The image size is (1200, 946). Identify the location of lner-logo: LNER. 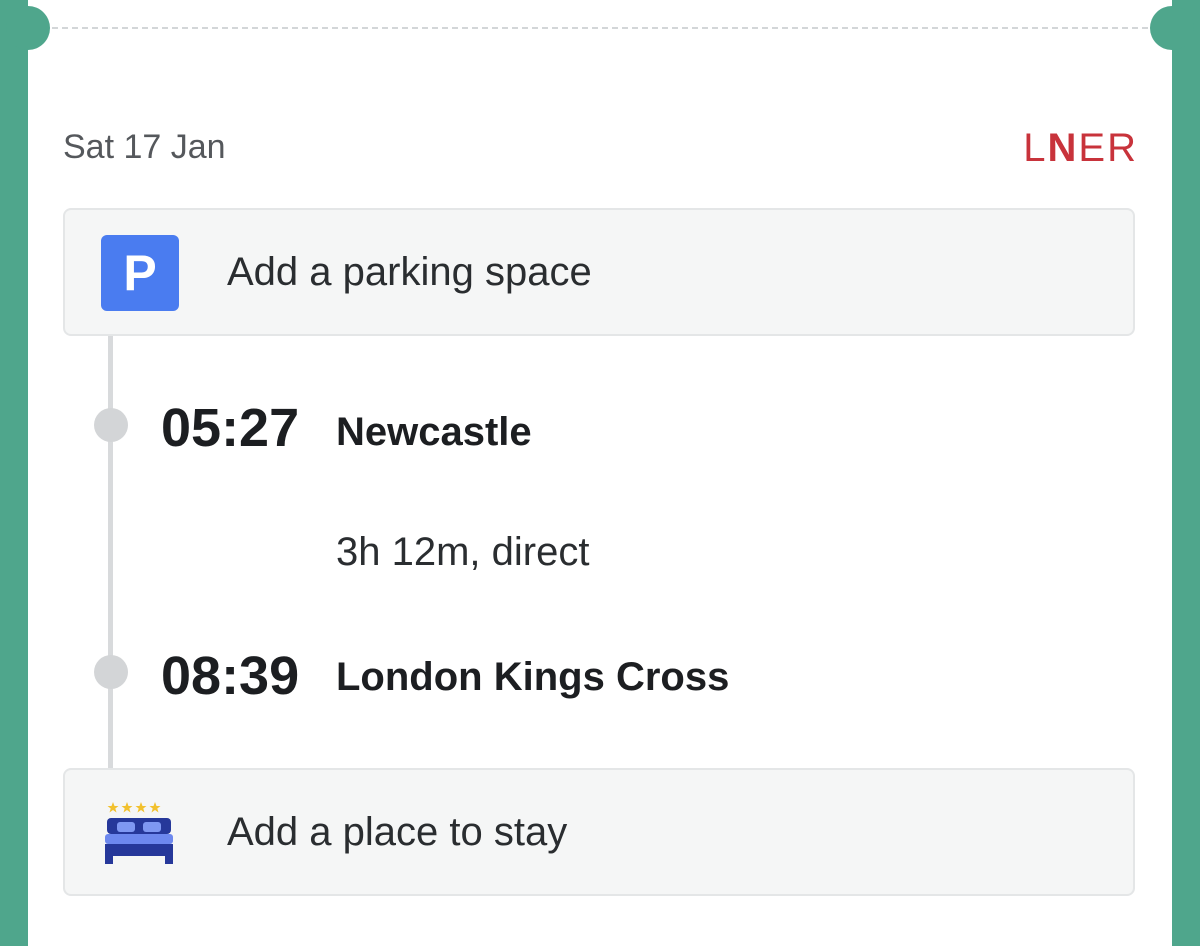
(1080, 148).